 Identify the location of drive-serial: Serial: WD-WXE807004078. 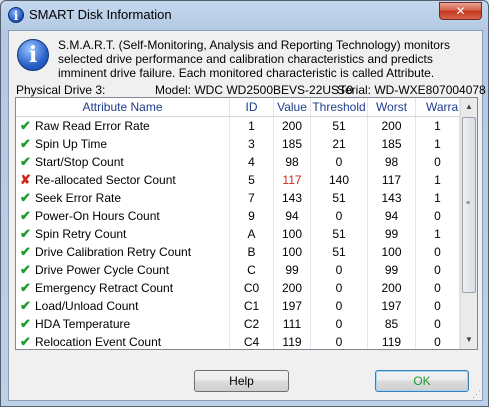
(411, 90).